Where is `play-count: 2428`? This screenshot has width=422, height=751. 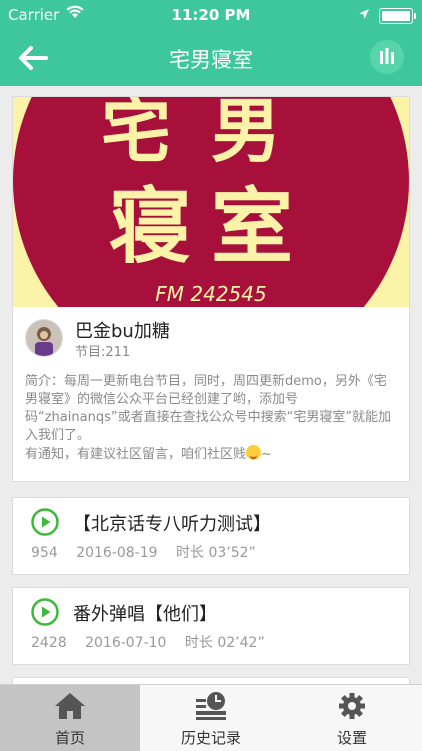 play-count: 2428 is located at coordinates (49, 643).